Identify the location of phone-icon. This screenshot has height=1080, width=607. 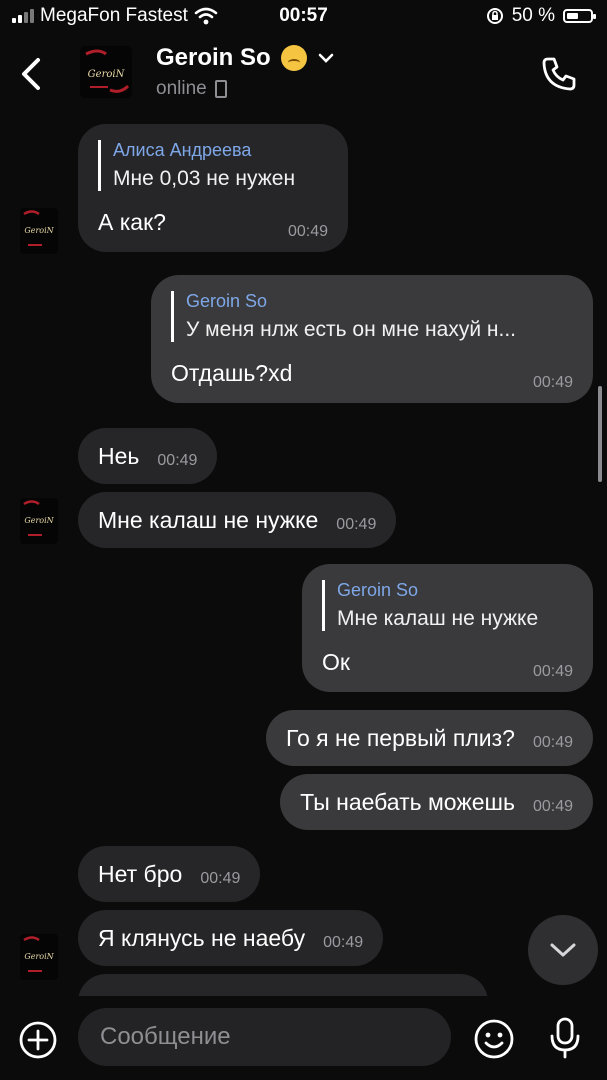
(559, 74).